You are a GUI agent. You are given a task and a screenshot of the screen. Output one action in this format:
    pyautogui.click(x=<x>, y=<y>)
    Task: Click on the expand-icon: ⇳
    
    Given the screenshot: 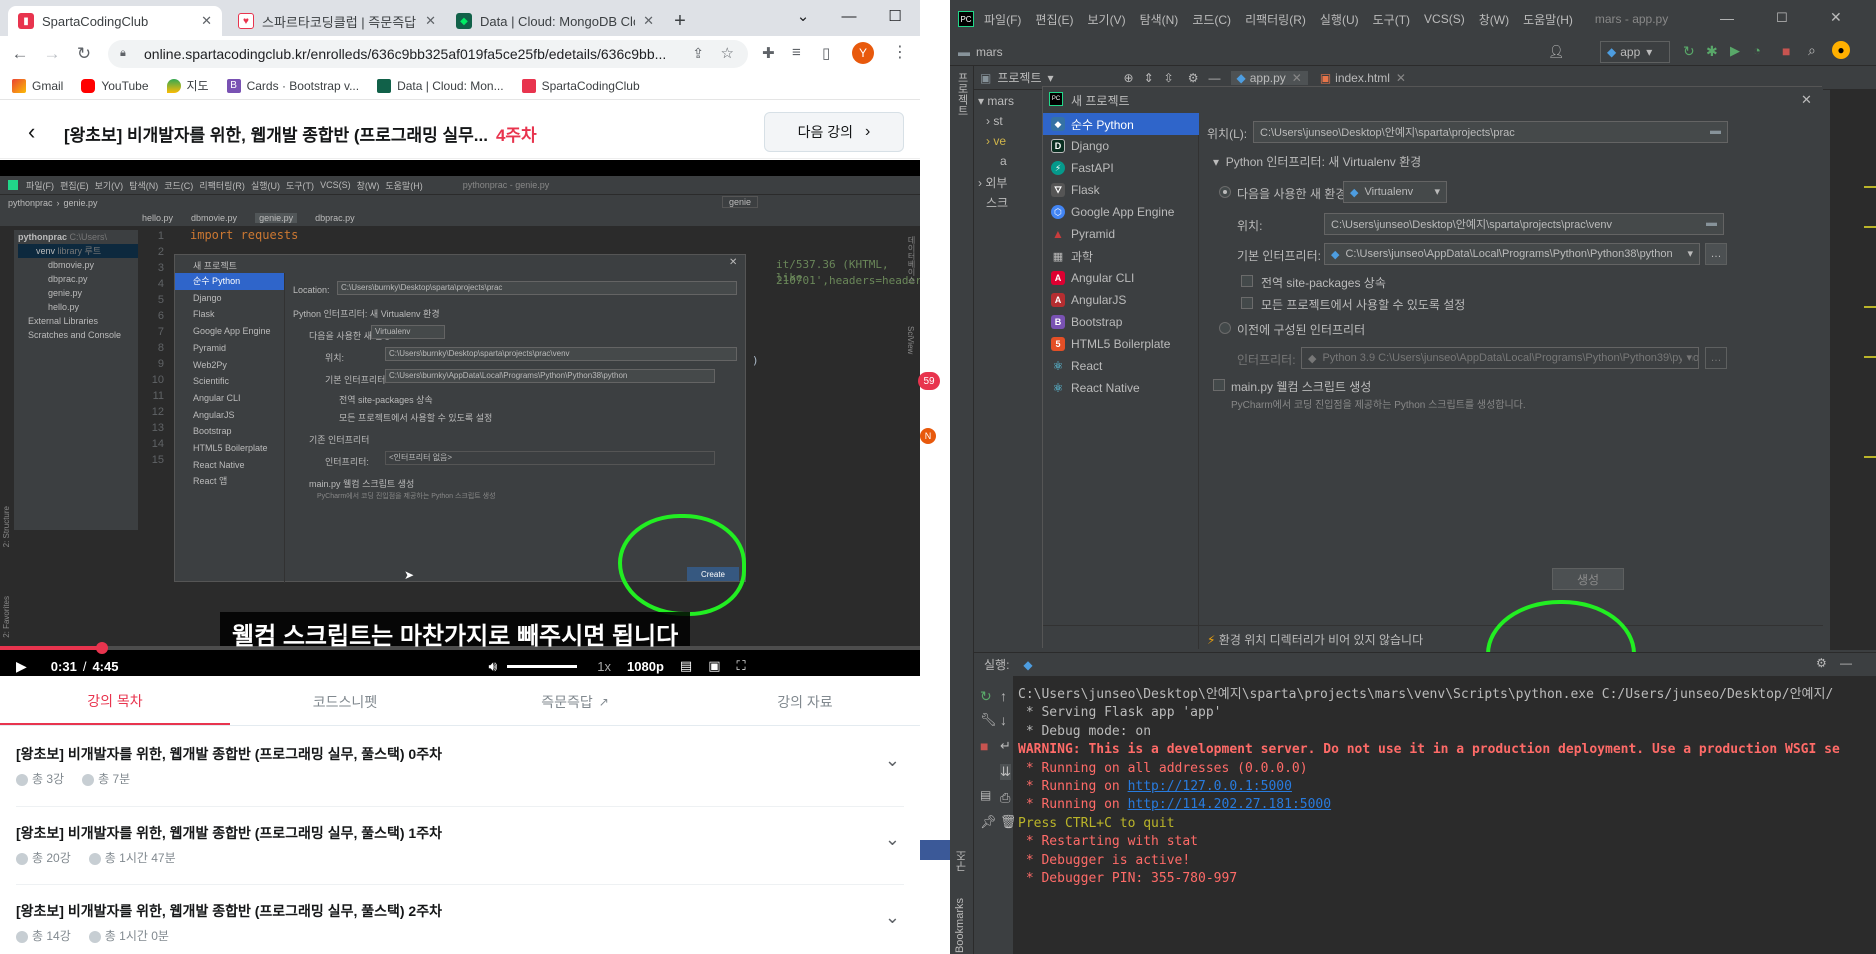 What is the action you would take?
    pyautogui.click(x=1169, y=78)
    